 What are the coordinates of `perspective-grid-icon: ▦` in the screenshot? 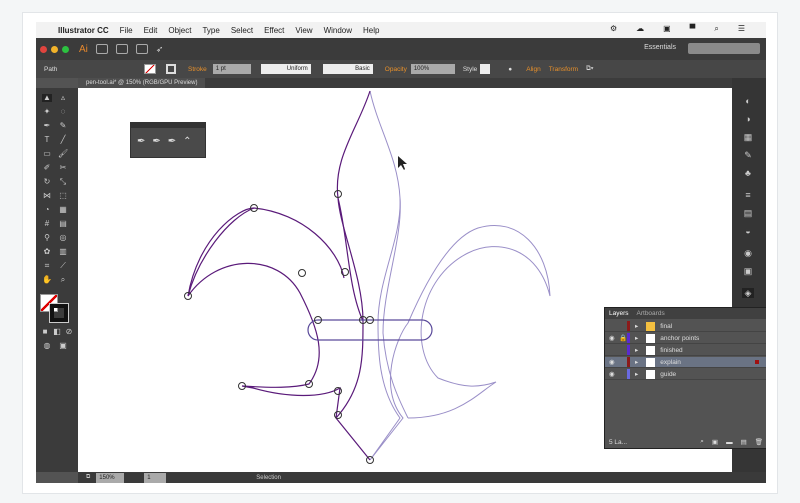 It's located at (63, 210).